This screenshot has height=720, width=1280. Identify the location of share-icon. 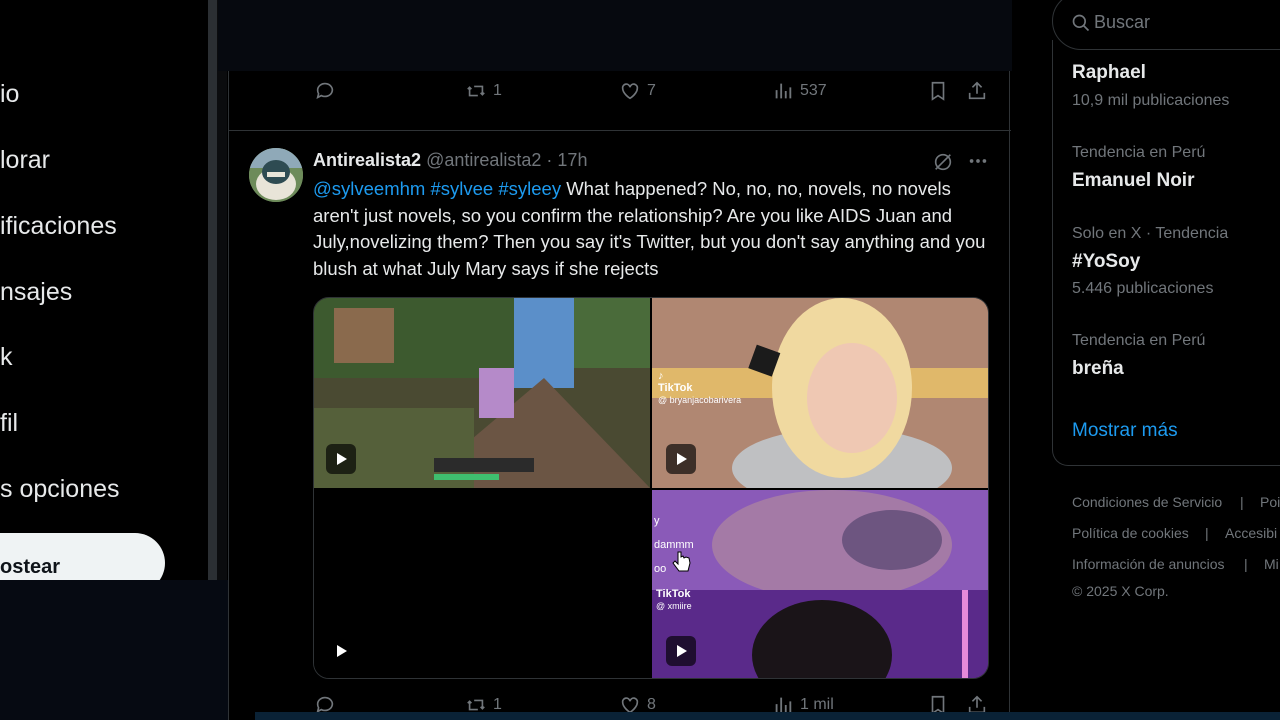
(977, 90).